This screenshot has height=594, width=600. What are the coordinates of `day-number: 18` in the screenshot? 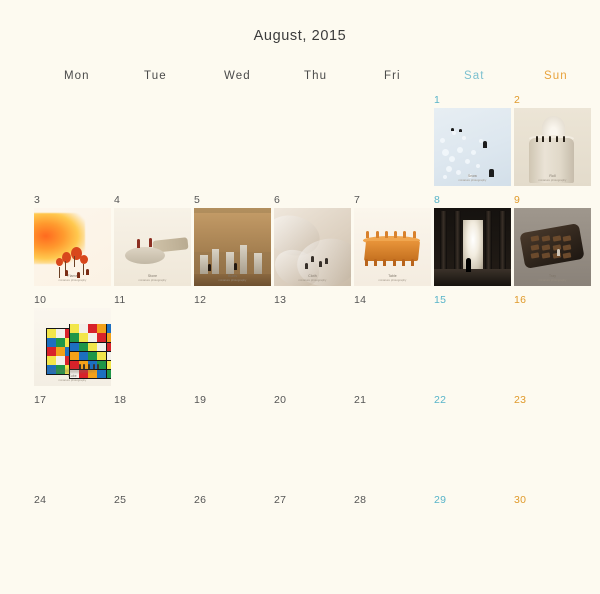 It's located at (120, 400).